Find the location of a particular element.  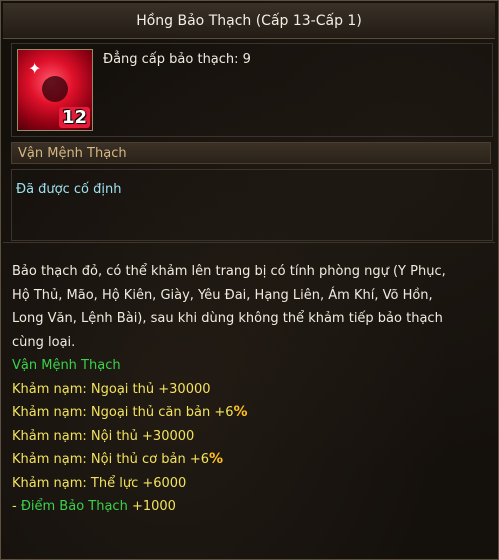

description-line: cùng loại. is located at coordinates (44, 342).